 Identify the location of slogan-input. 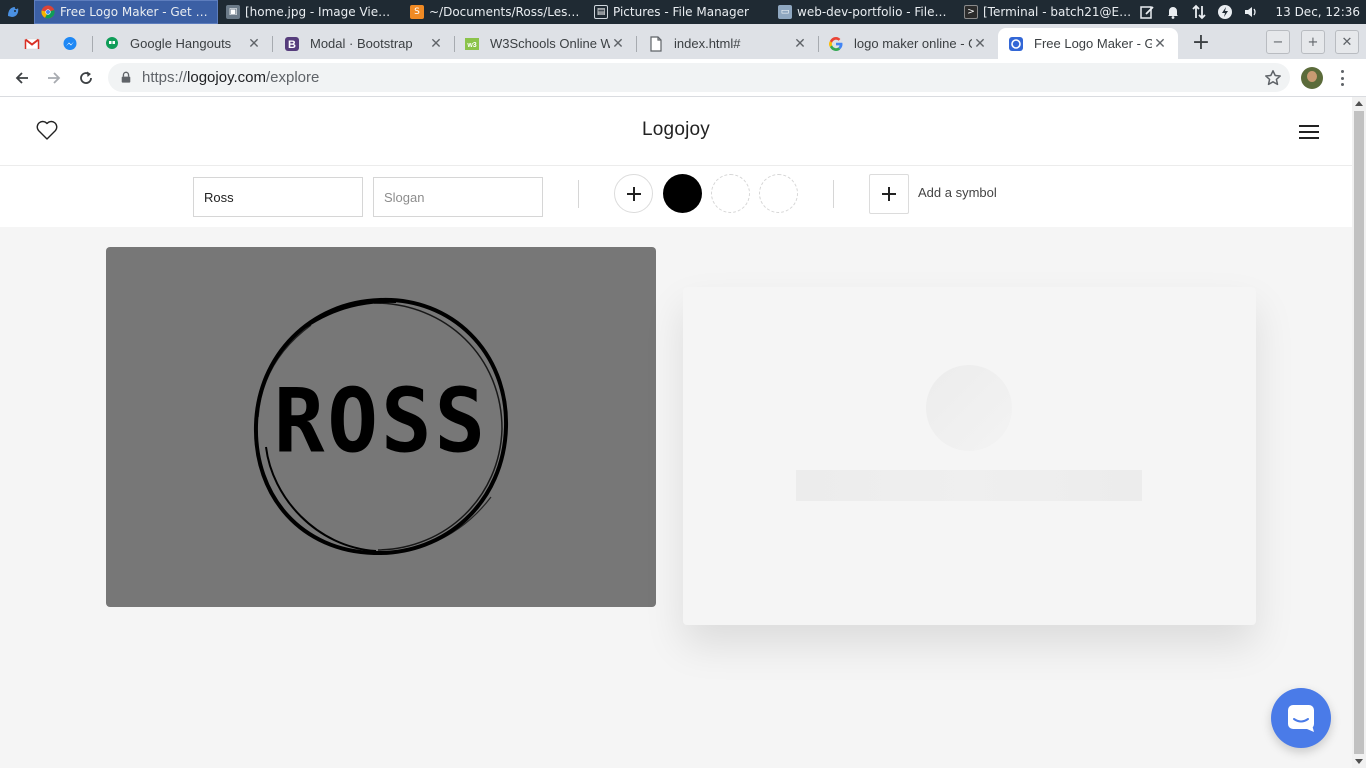
(458, 197).